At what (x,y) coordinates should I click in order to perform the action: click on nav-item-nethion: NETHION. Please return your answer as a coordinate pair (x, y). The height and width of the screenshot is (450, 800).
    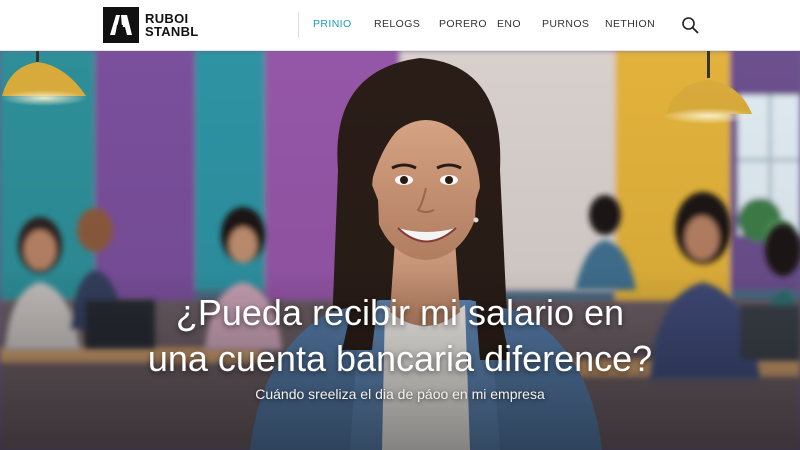
    Looking at the image, I should click on (630, 24).